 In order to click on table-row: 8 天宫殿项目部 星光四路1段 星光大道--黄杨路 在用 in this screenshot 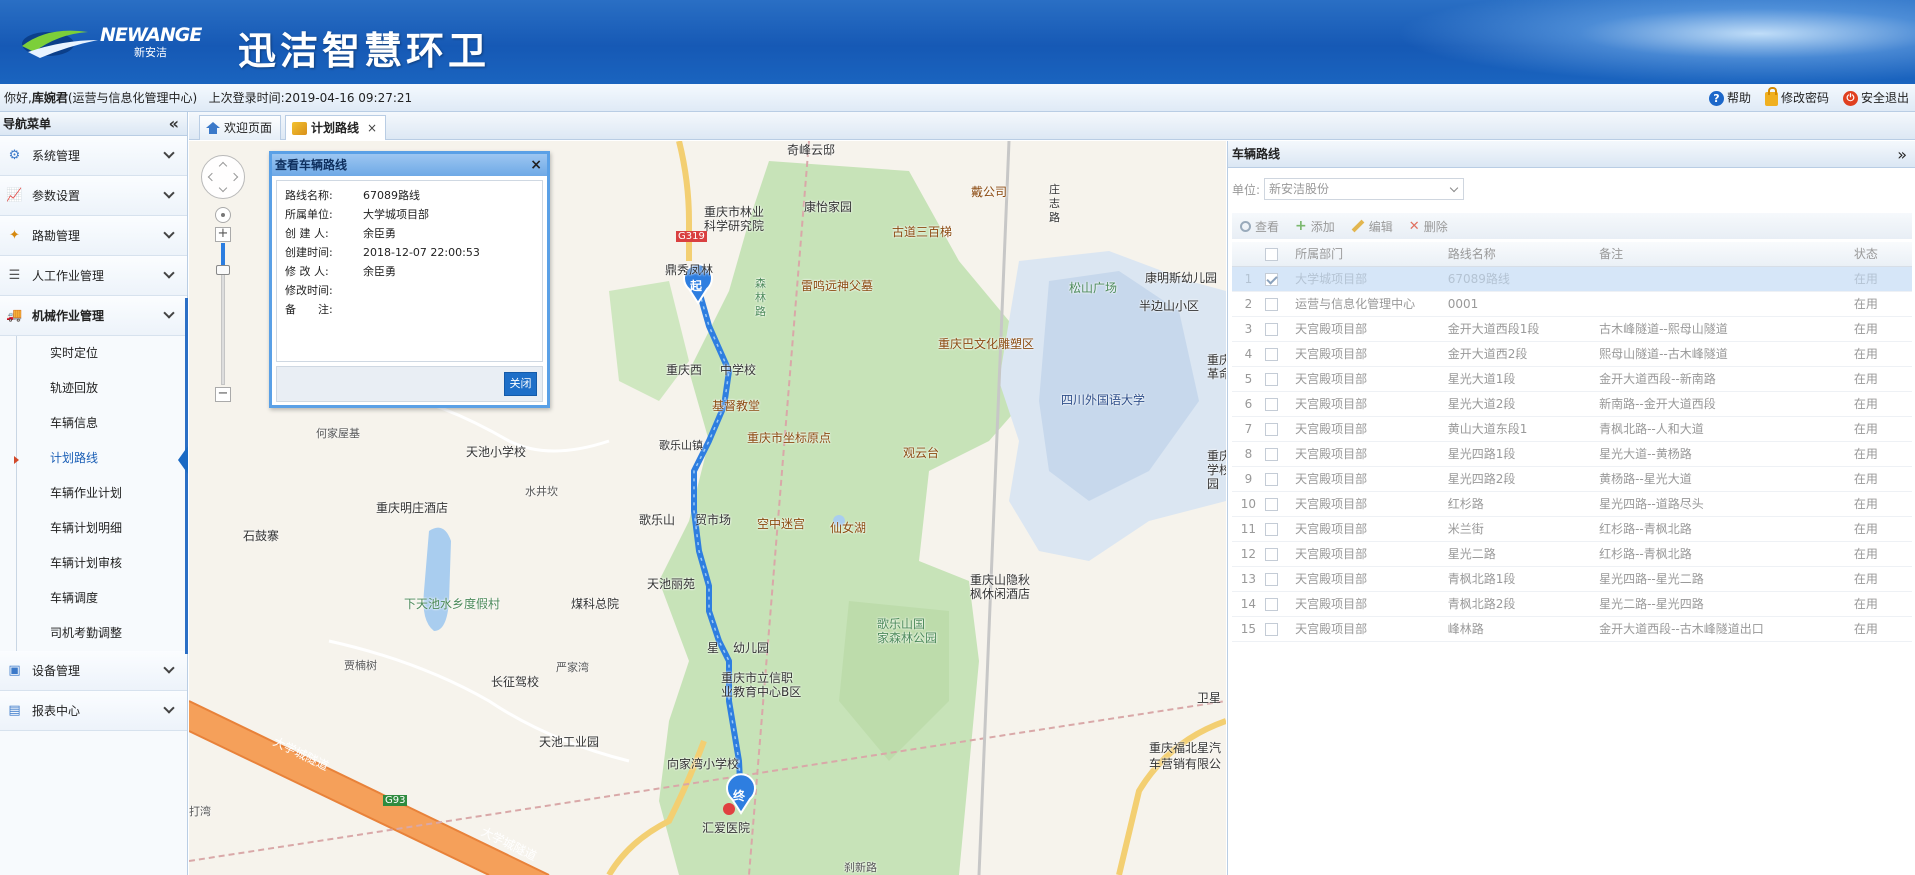, I will do `click(1572, 454)`.